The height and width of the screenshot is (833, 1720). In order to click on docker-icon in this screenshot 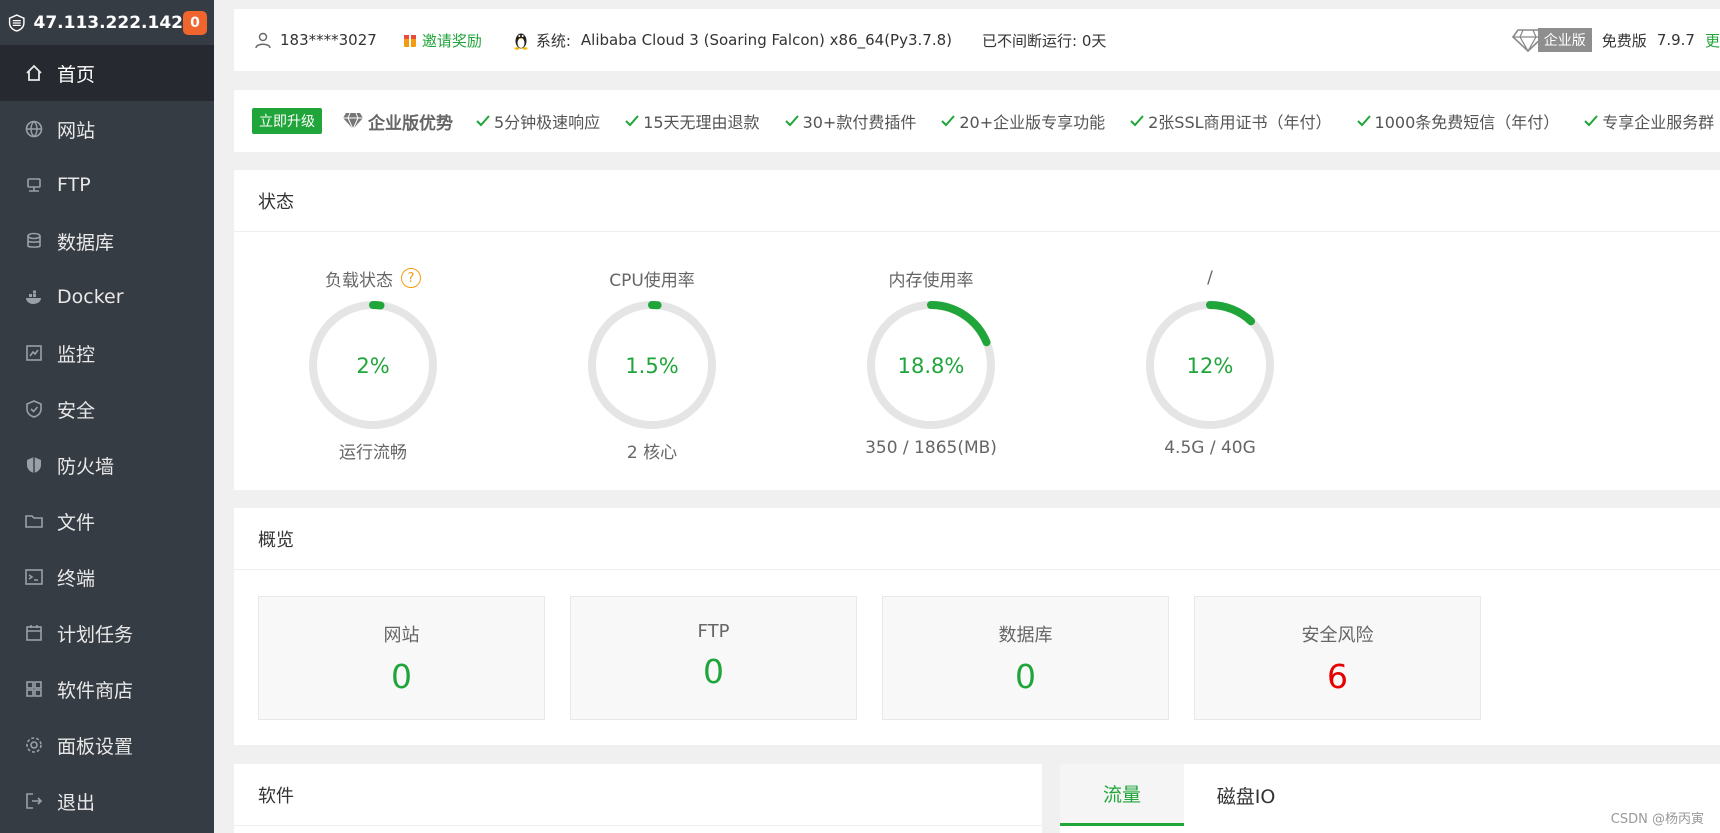, I will do `click(34, 297)`.